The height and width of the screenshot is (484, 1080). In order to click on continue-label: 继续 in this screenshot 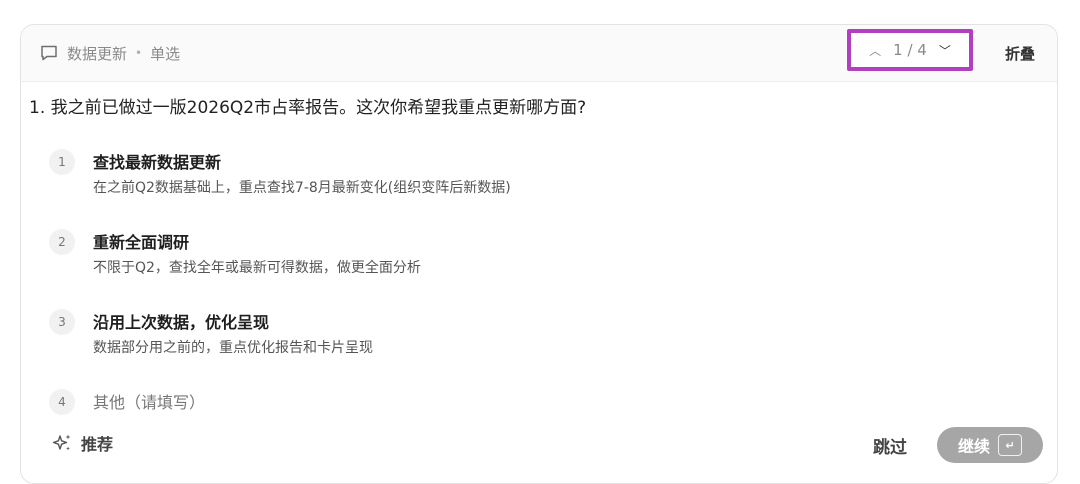, I will do `click(973, 446)`.